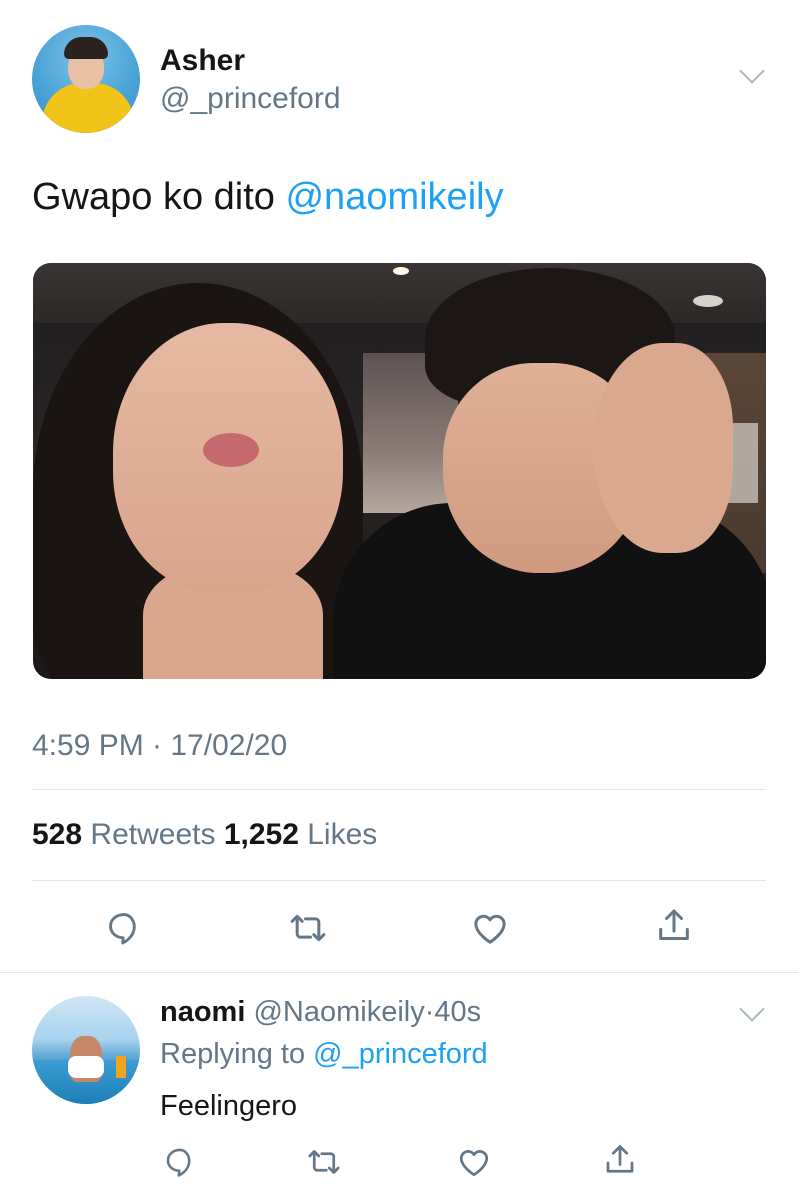  I want to click on reply-share-button, so click(620, 1160).